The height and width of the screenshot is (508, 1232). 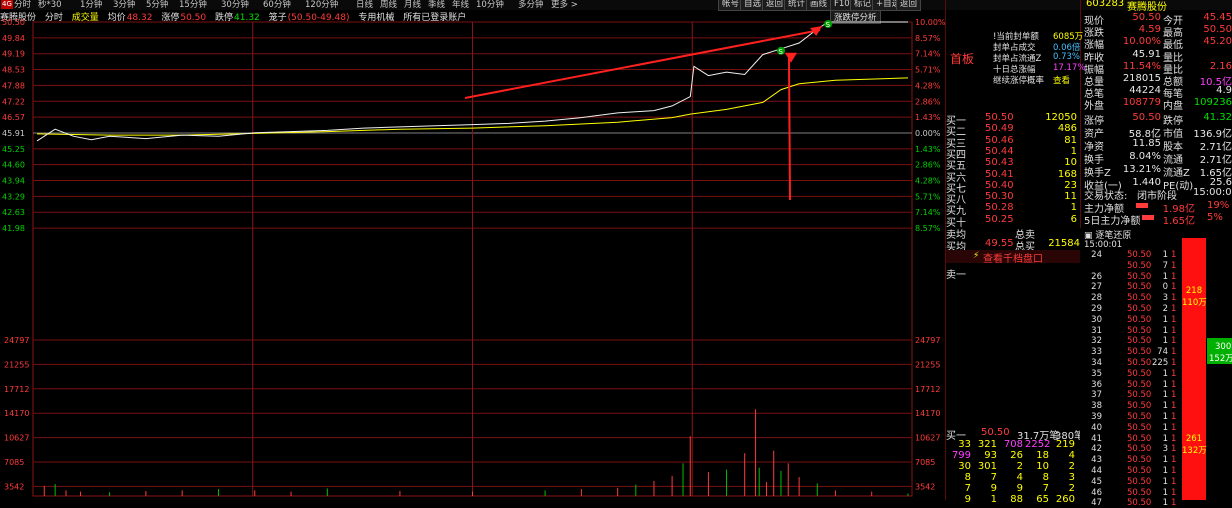 What do you see at coordinates (1071, 477) in the screenshot?
I see `queue-cell: 3` at bounding box center [1071, 477].